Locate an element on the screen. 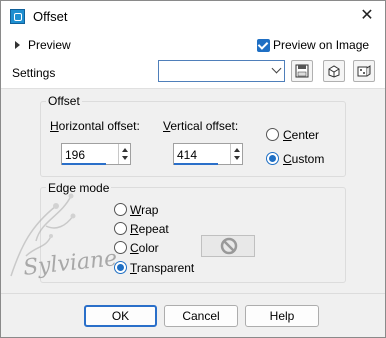  help-button: Help is located at coordinates (282, 316).